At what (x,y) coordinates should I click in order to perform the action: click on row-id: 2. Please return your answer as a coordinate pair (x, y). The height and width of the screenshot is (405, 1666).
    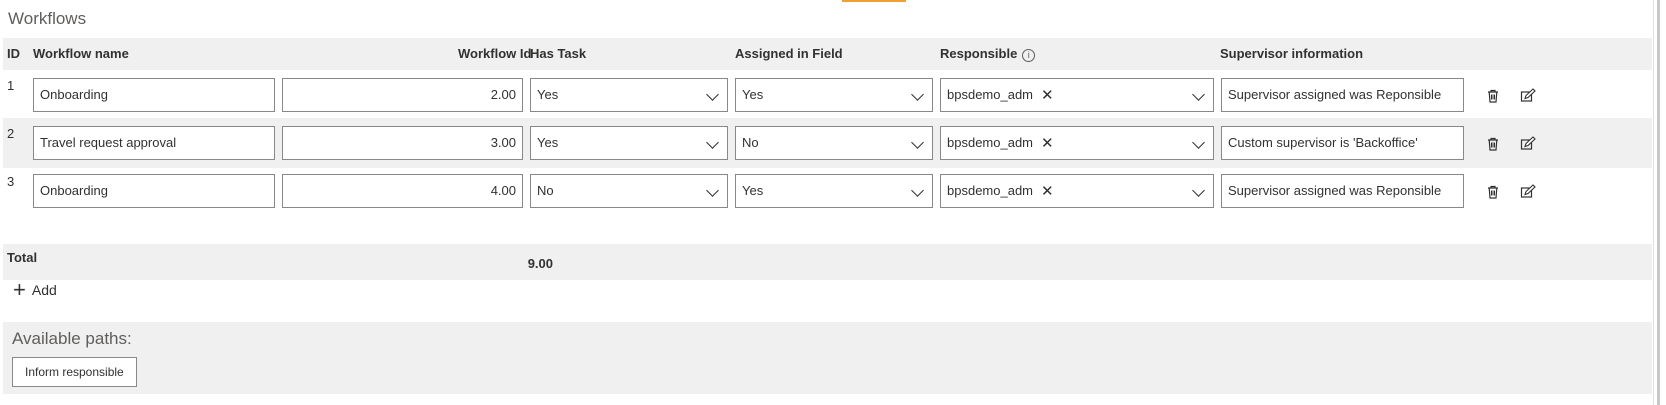
    Looking at the image, I should click on (11, 133).